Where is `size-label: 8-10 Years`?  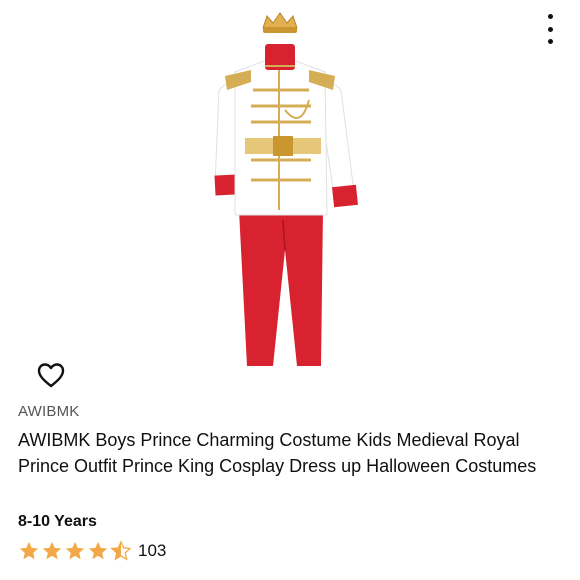 size-label: 8-10 Years is located at coordinates (57, 521).